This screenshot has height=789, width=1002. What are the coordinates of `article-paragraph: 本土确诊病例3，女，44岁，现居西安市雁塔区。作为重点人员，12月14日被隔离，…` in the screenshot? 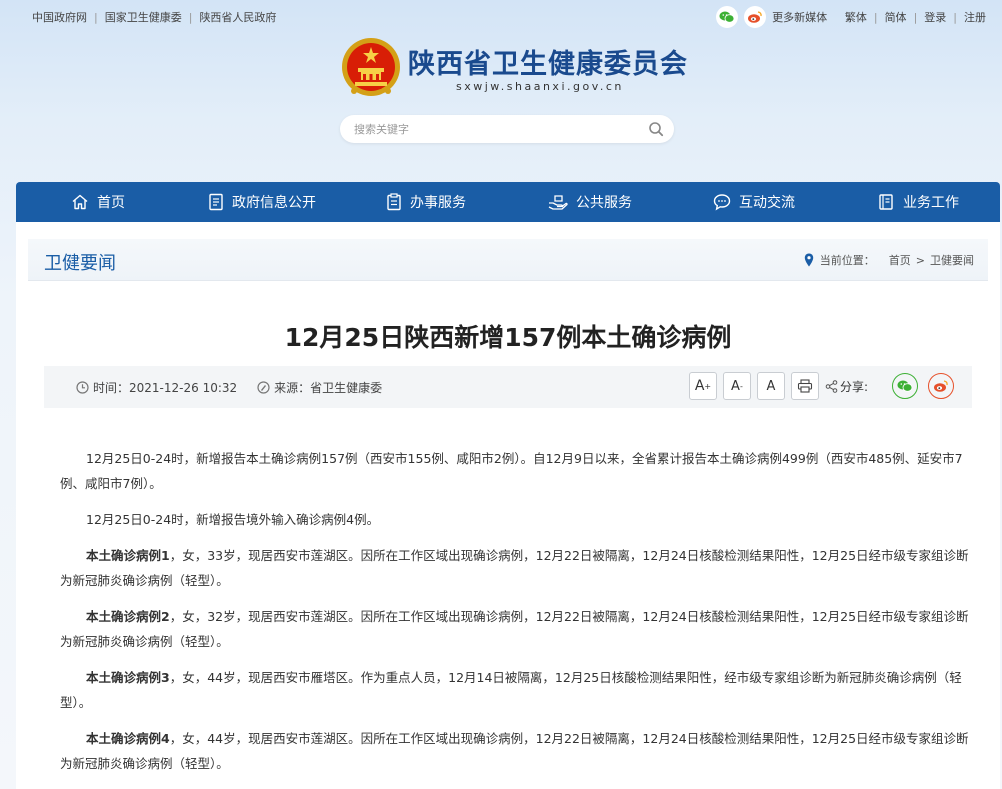 It's located at (515, 690).